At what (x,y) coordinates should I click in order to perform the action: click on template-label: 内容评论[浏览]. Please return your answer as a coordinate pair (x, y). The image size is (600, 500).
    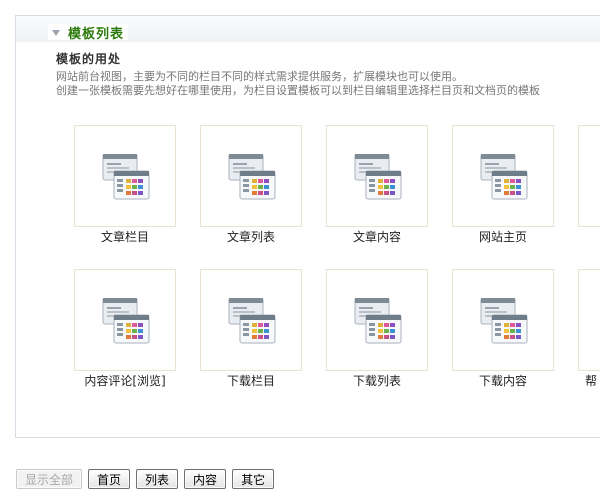
    Looking at the image, I should click on (125, 380).